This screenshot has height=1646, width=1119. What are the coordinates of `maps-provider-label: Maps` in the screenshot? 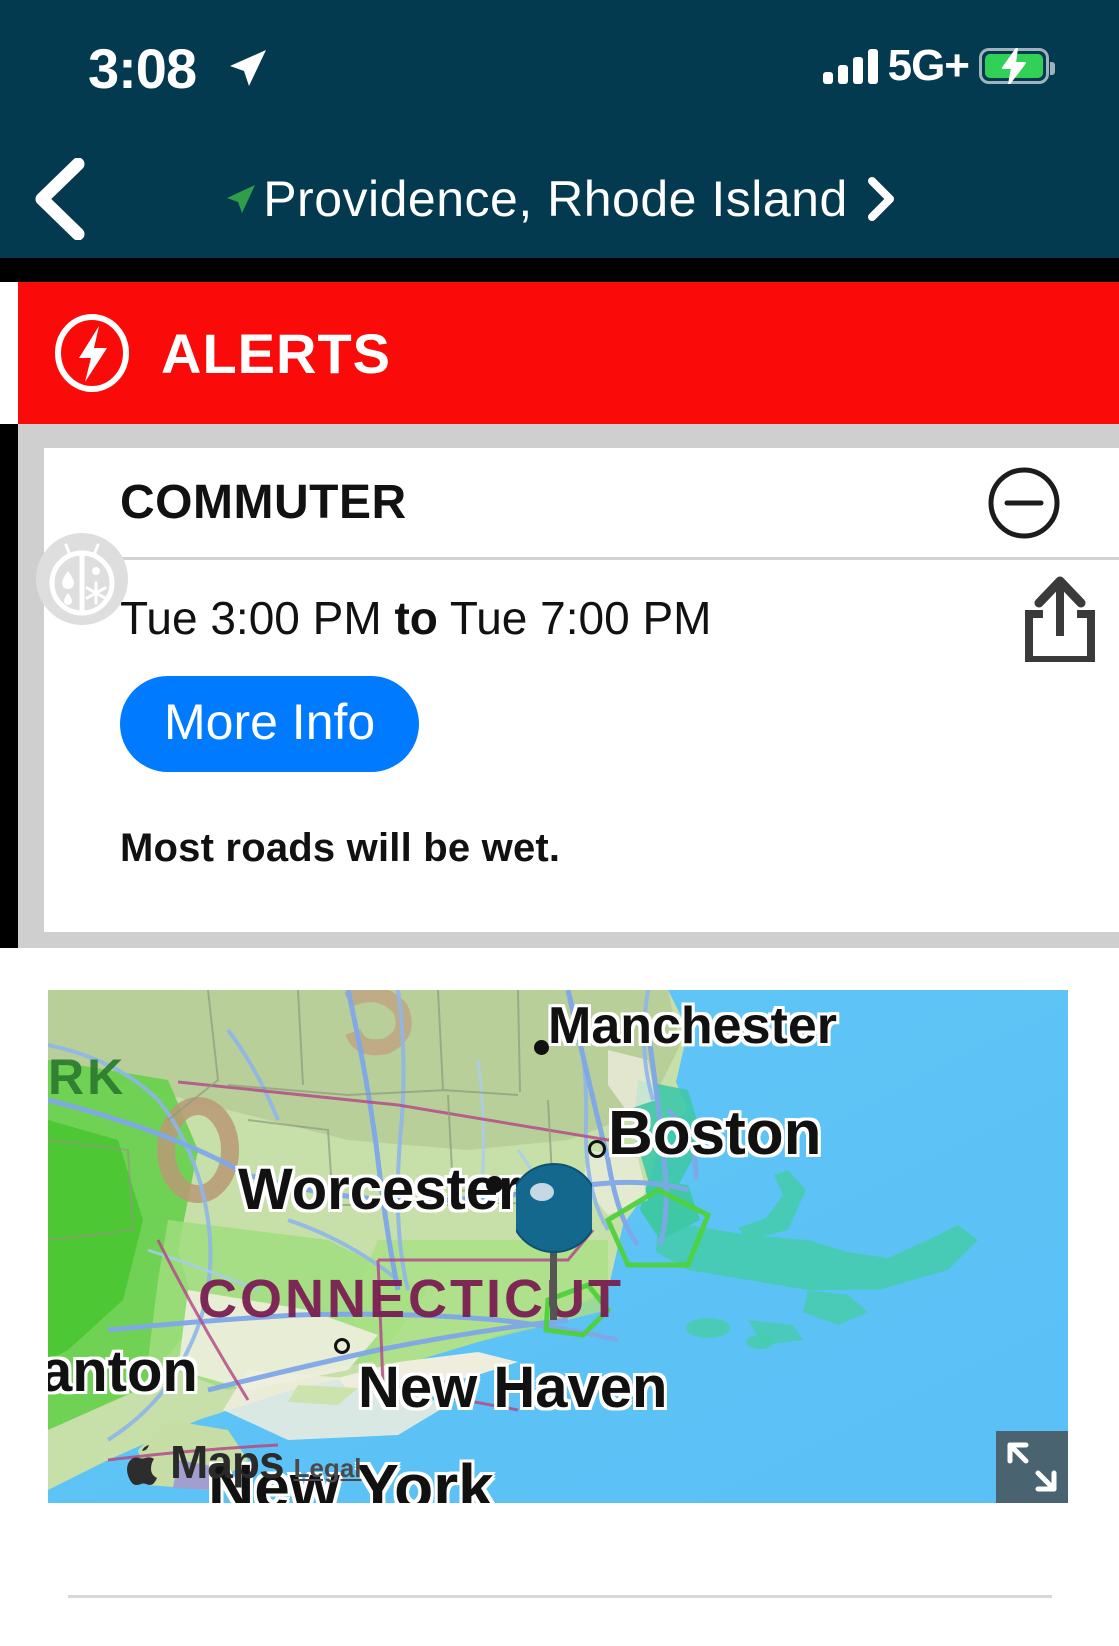 It's located at (227, 1462).